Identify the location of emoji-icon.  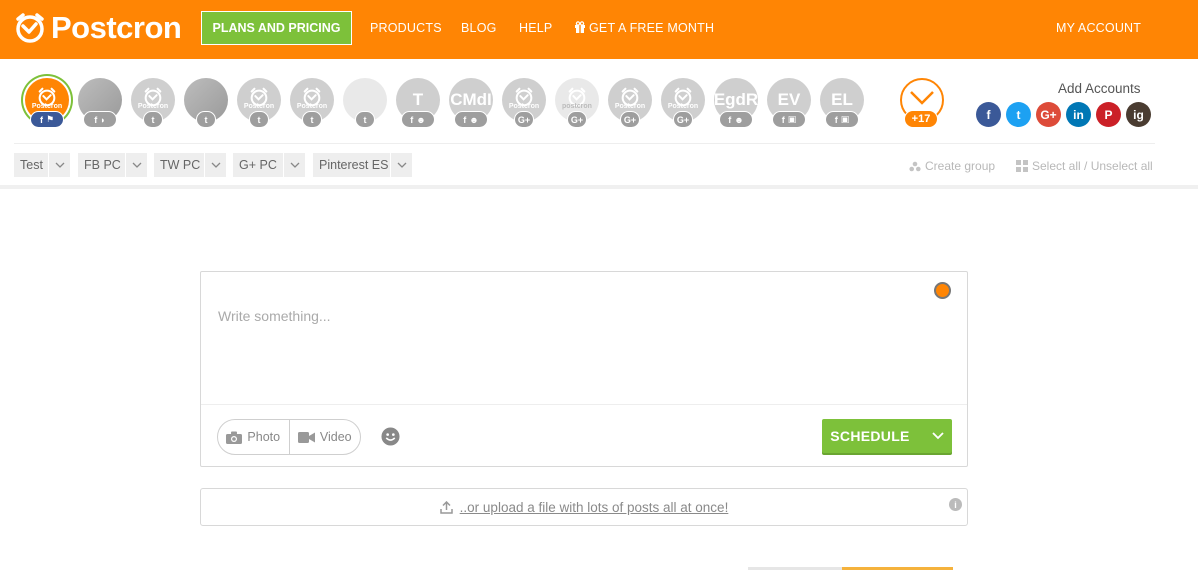
(390, 436).